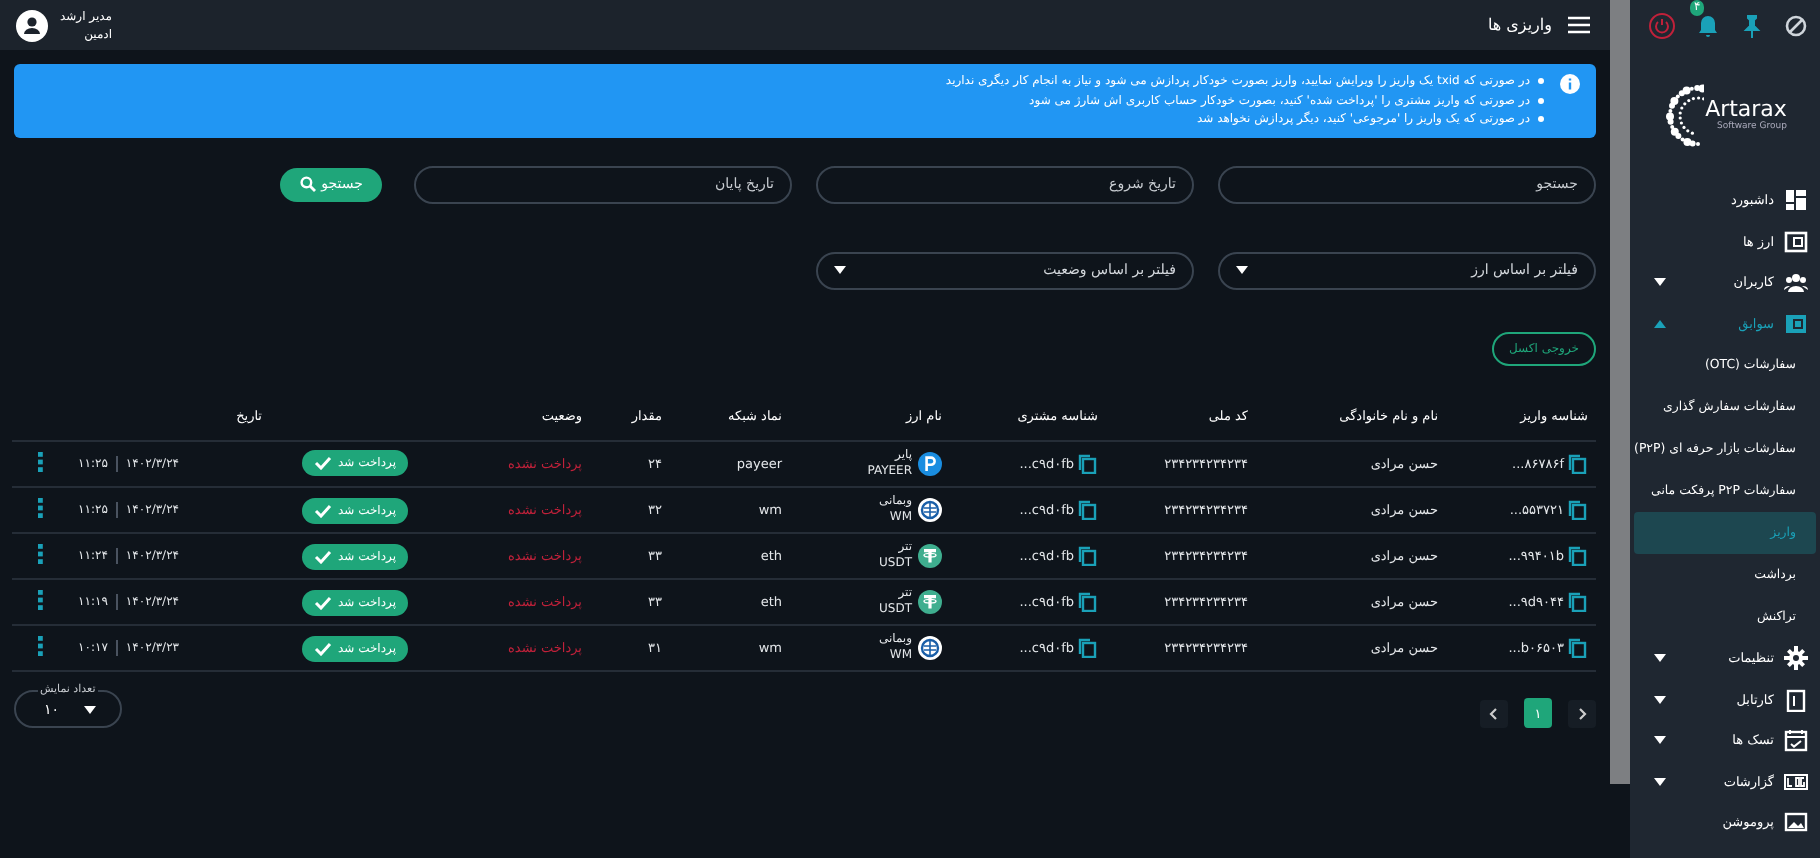 This screenshot has width=1820, height=858. What do you see at coordinates (1683, 115) in the screenshot?
I see `logo-dots-icon` at bounding box center [1683, 115].